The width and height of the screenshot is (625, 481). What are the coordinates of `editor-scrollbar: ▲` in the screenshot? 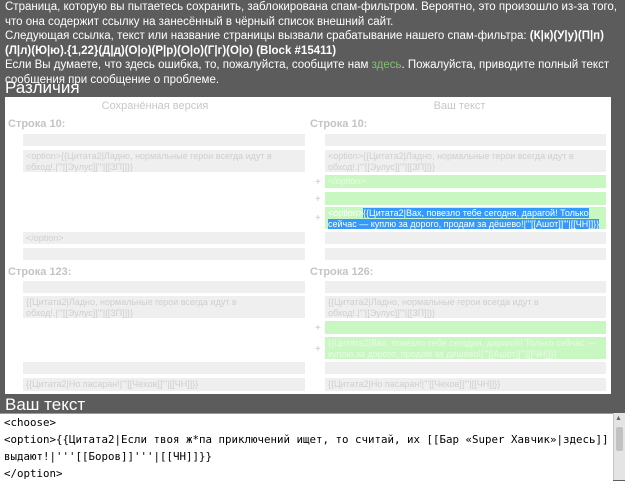 It's located at (619, 446).